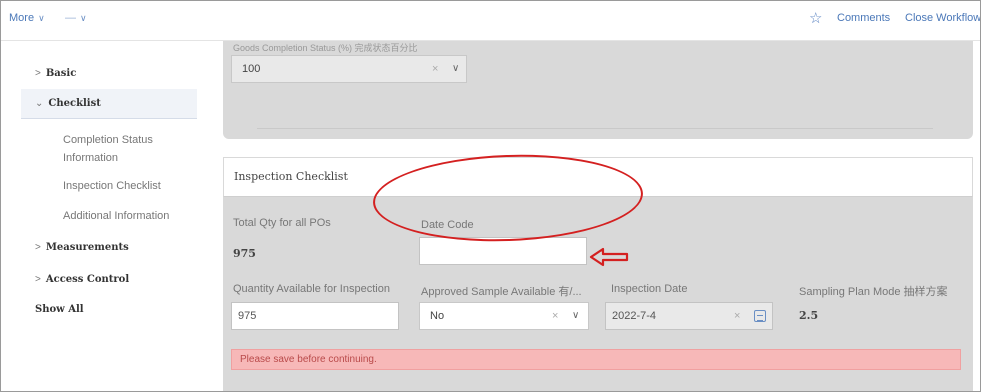 This screenshot has height=392, width=981. What do you see at coordinates (74, 103) in the screenshot?
I see `sidebar-item-label: Checklist` at bounding box center [74, 103].